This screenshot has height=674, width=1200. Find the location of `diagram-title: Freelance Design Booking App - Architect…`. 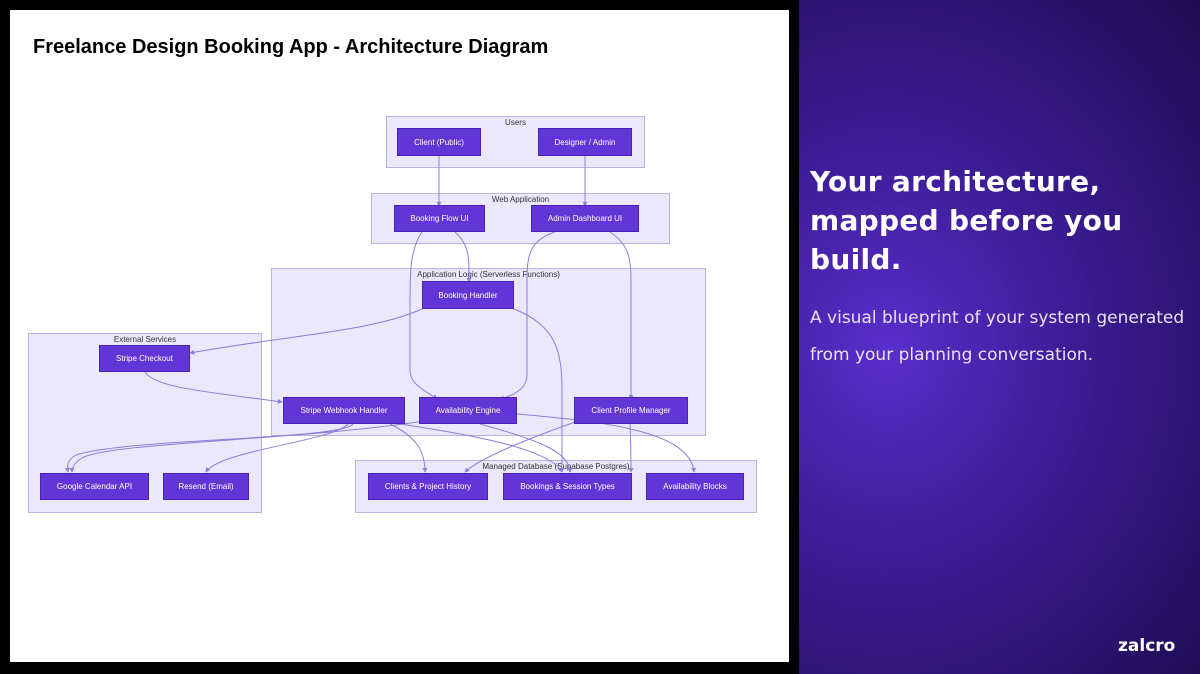

diagram-title: Freelance Design Booking App - Architect… is located at coordinates (291, 47).